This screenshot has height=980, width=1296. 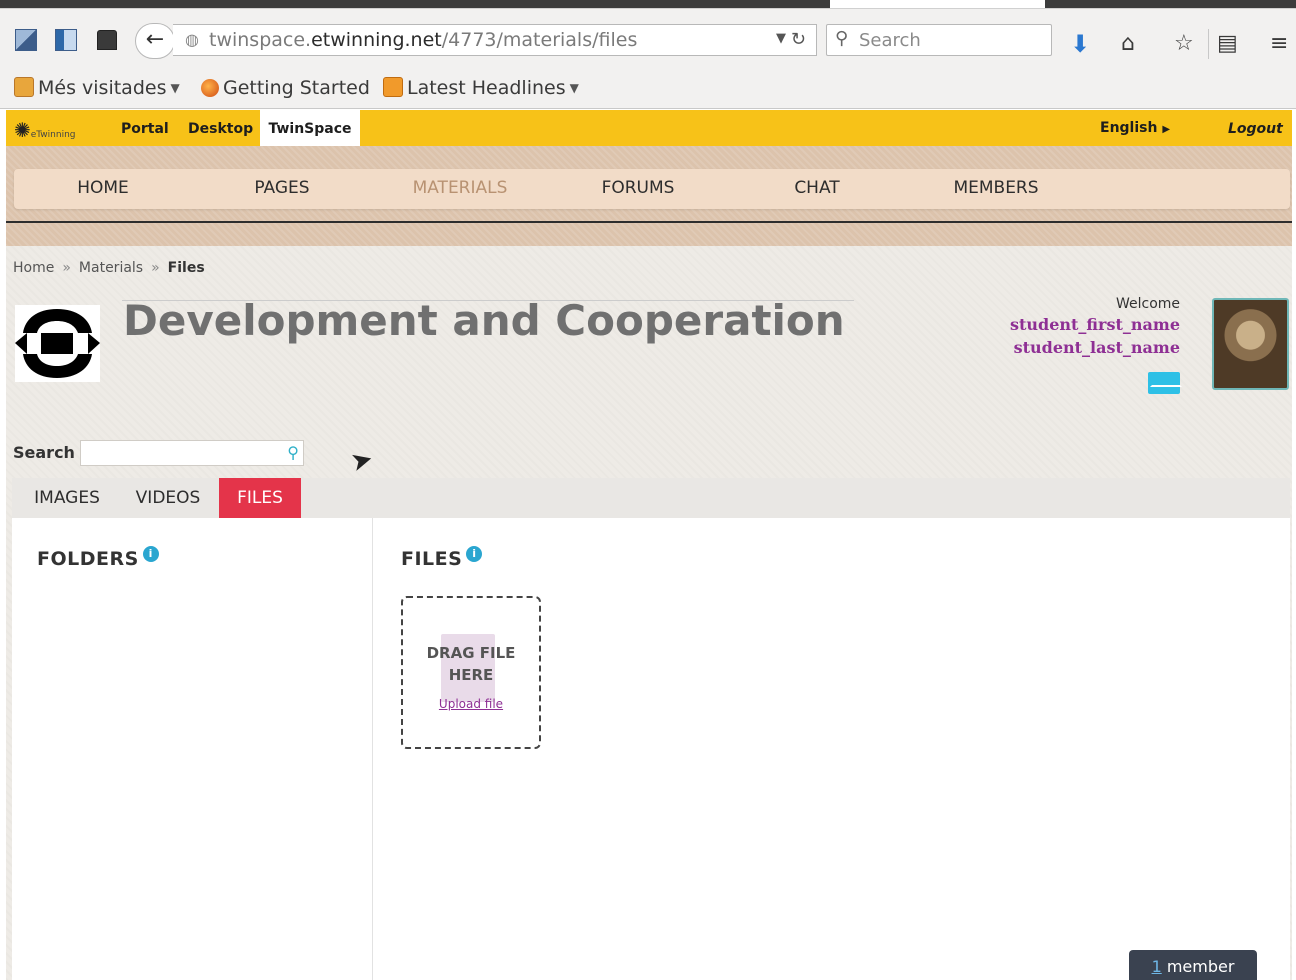 What do you see at coordinates (282, 188) in the screenshot?
I see `menu-pages: PAGES` at bounding box center [282, 188].